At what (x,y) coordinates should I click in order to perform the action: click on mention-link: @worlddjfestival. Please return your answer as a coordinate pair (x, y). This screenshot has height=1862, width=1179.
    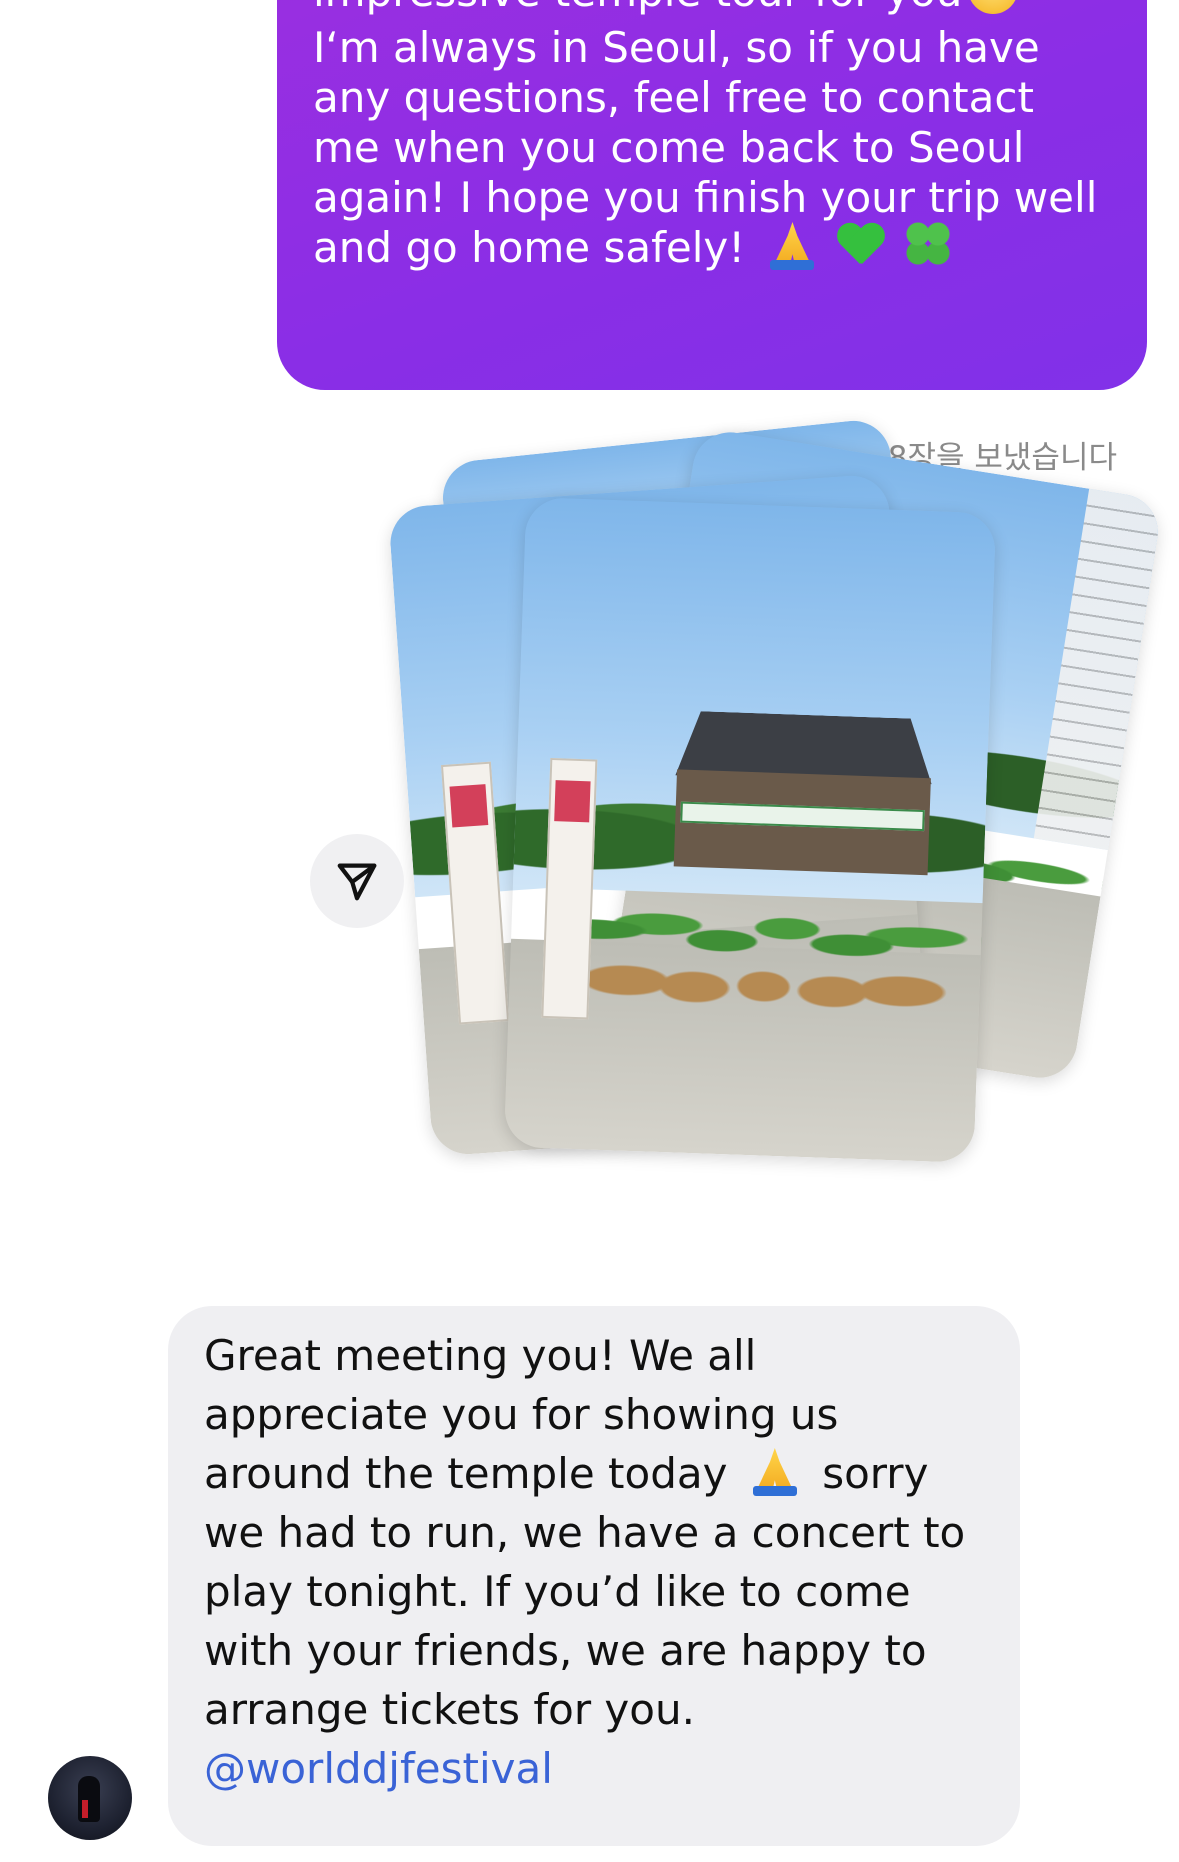
    Looking at the image, I should click on (378, 1768).